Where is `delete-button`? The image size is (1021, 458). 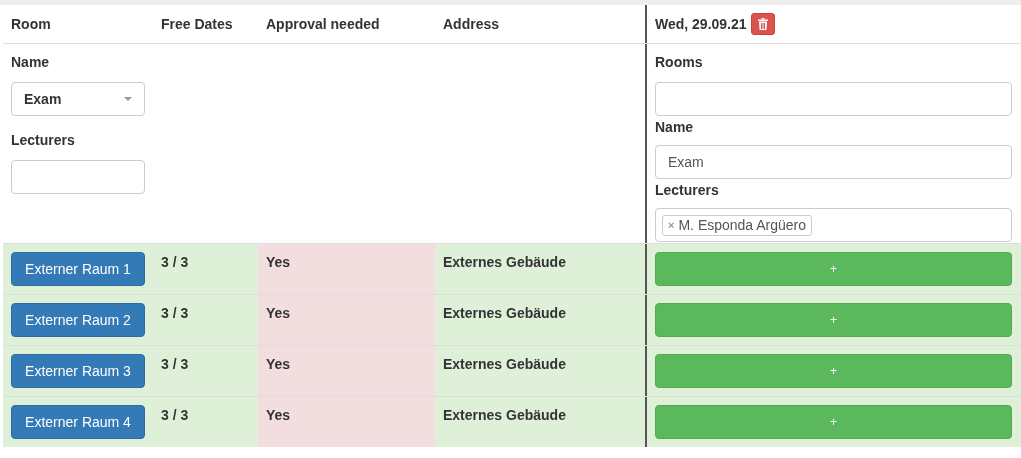
delete-button is located at coordinates (762, 24).